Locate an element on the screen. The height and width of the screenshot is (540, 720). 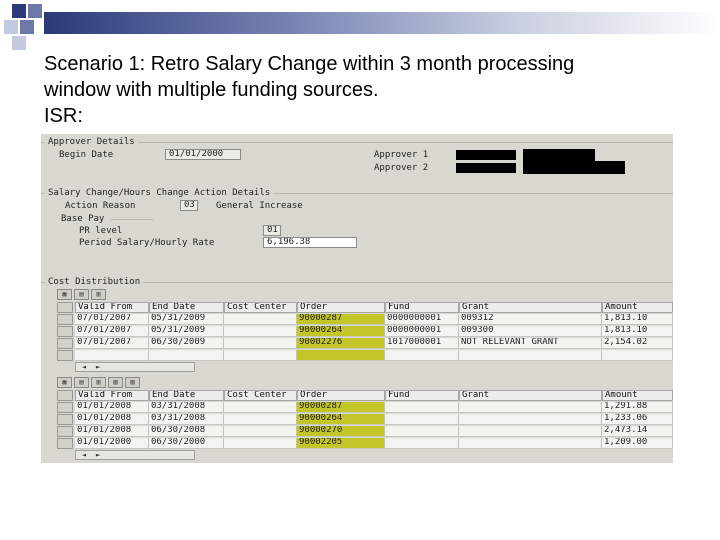
begin-date-field: 01/01/2000 is located at coordinates (203, 154).